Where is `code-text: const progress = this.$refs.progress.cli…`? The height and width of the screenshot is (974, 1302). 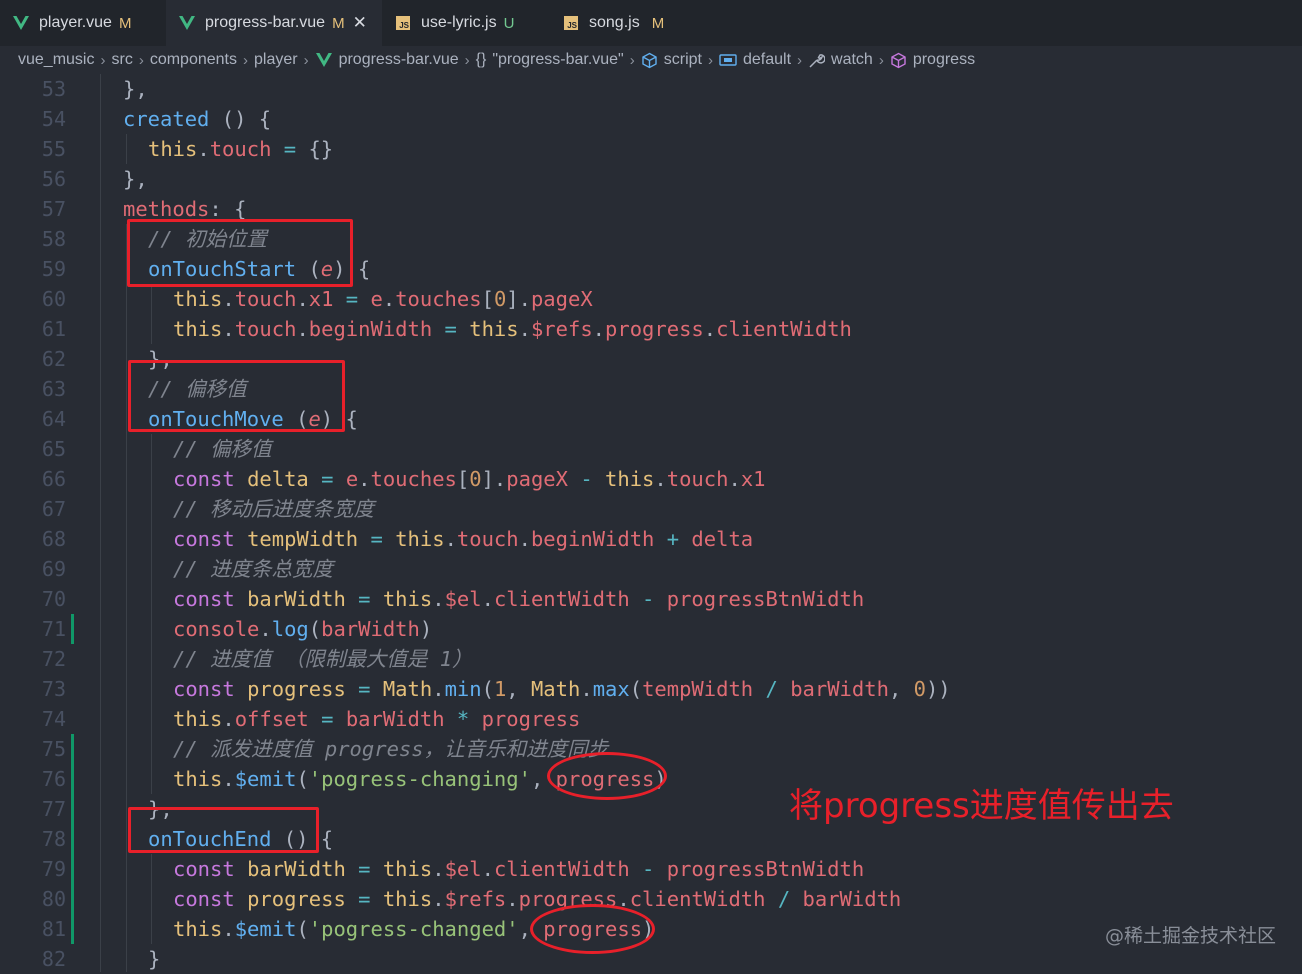
code-text: const progress = this.$refs.progress.cli… is located at coordinates (537, 899).